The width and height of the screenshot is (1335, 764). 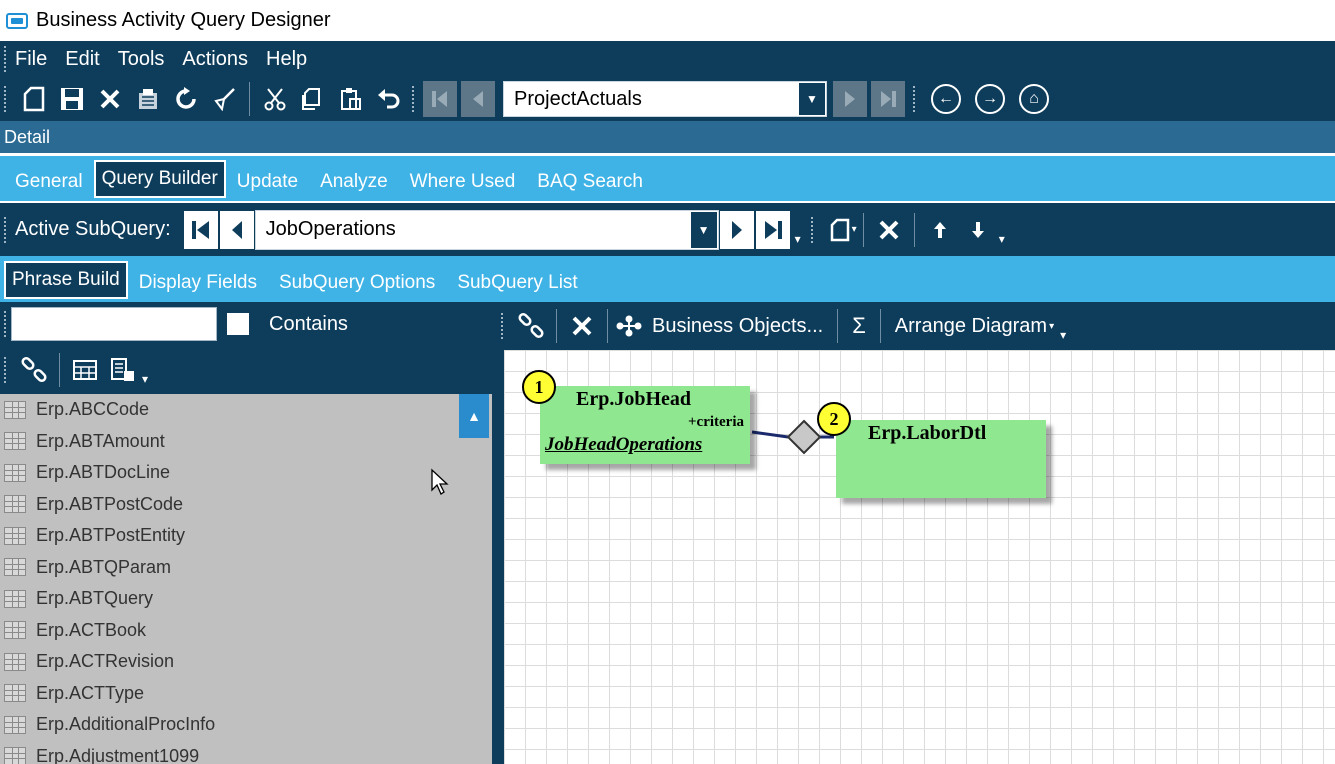 What do you see at coordinates (82, 59) in the screenshot?
I see `menu-edit: Edit` at bounding box center [82, 59].